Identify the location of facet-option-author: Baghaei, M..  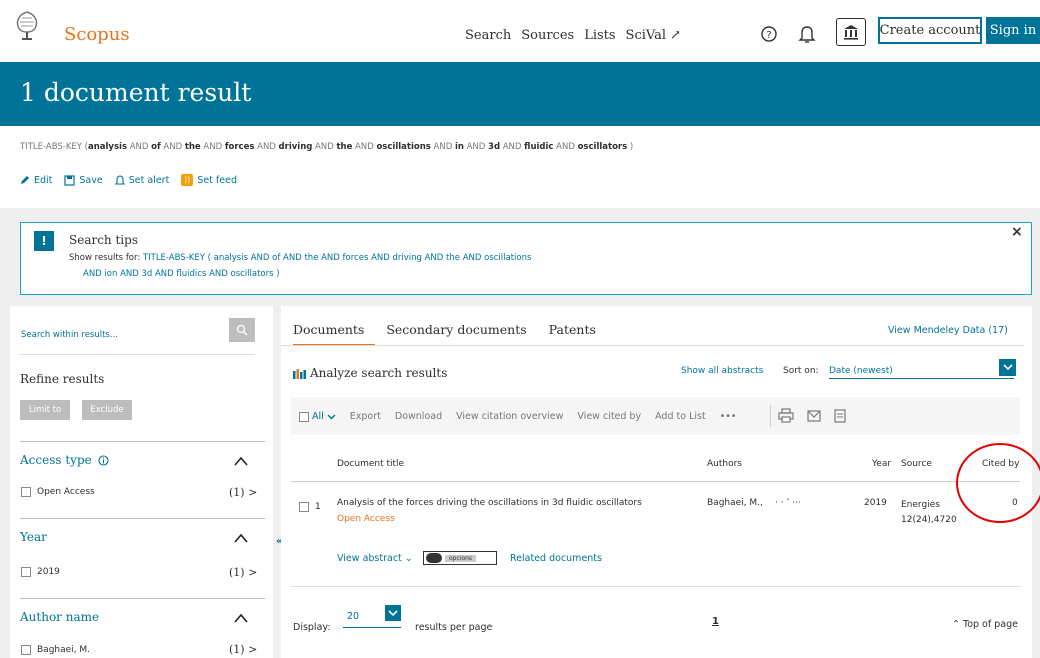
(55, 650).